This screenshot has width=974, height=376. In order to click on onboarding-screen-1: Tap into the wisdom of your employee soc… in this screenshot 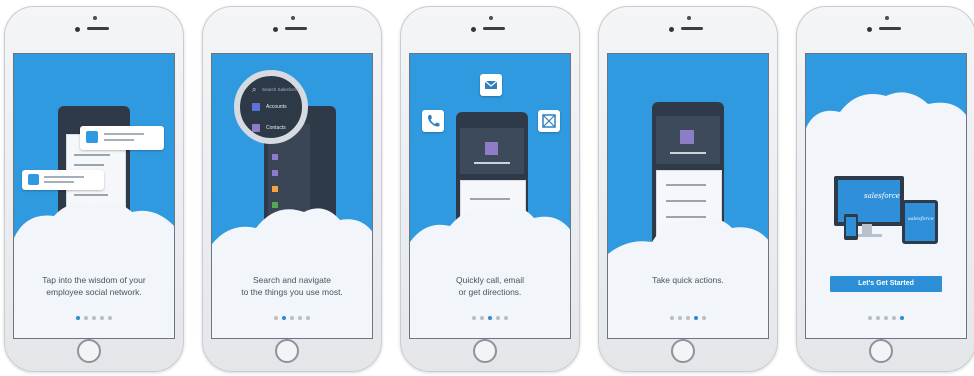, I will do `click(94, 196)`.